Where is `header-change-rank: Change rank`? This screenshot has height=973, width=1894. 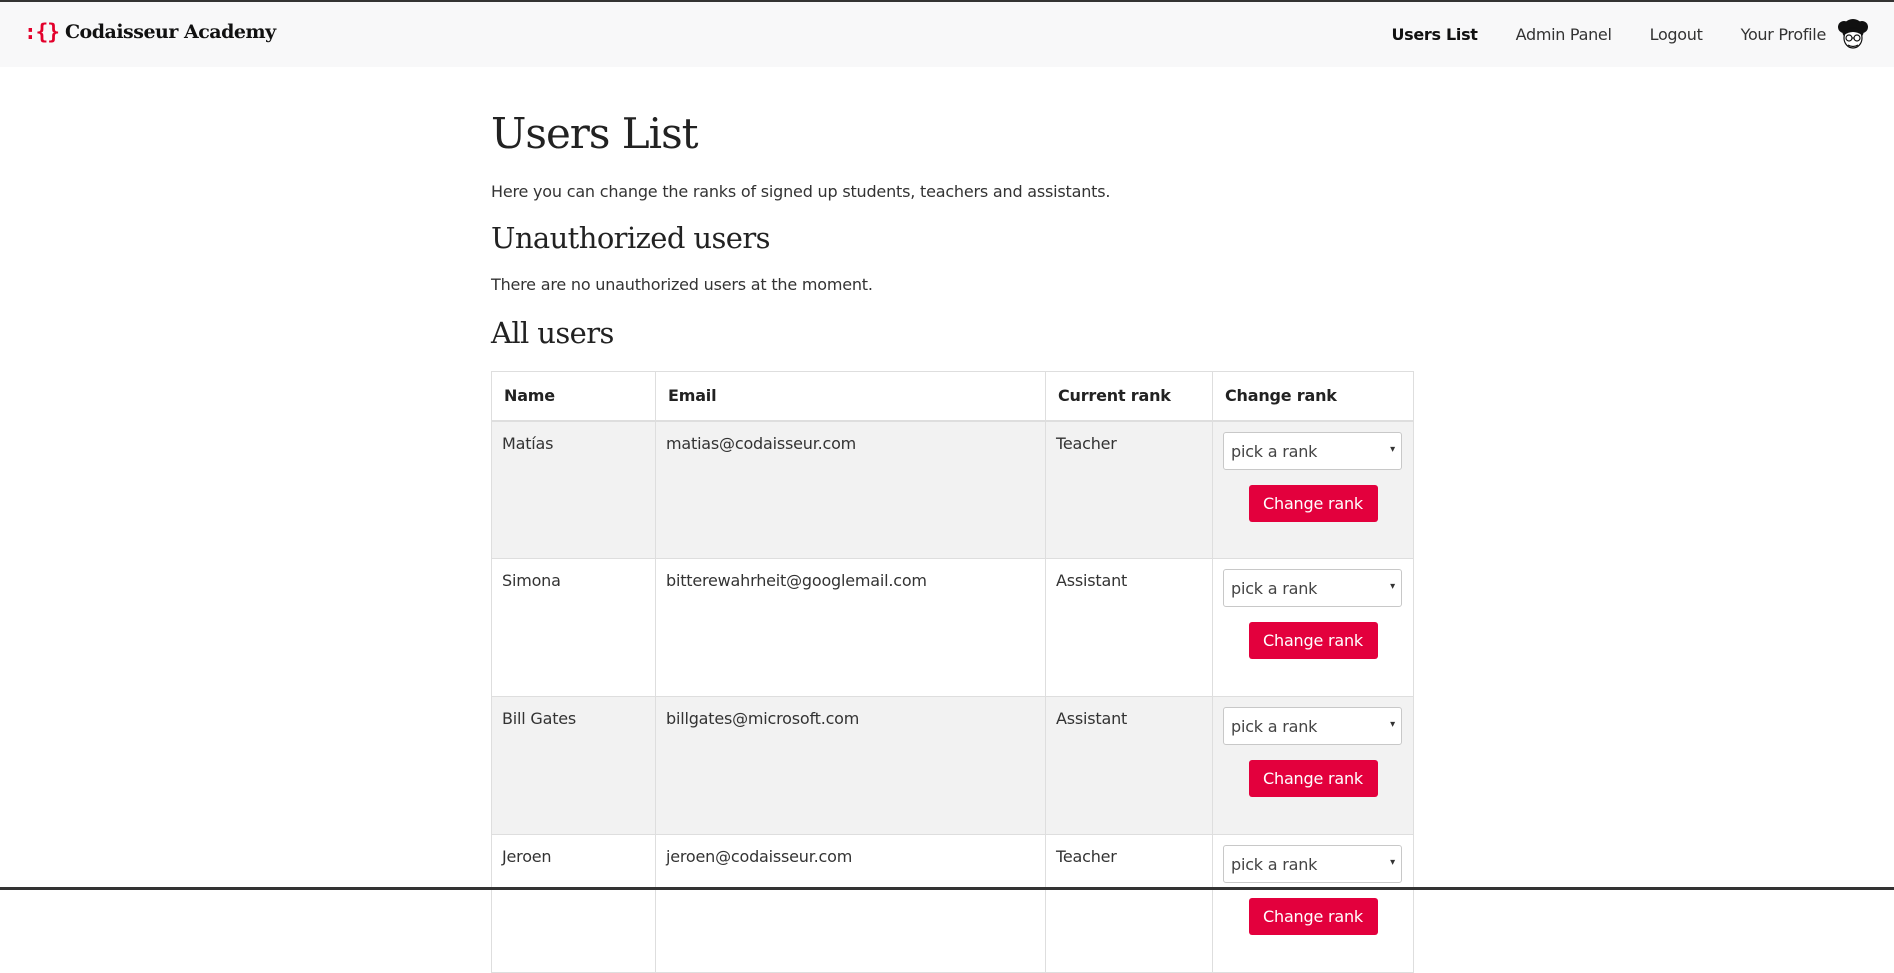
header-change-rank: Change rank is located at coordinates (1313, 396).